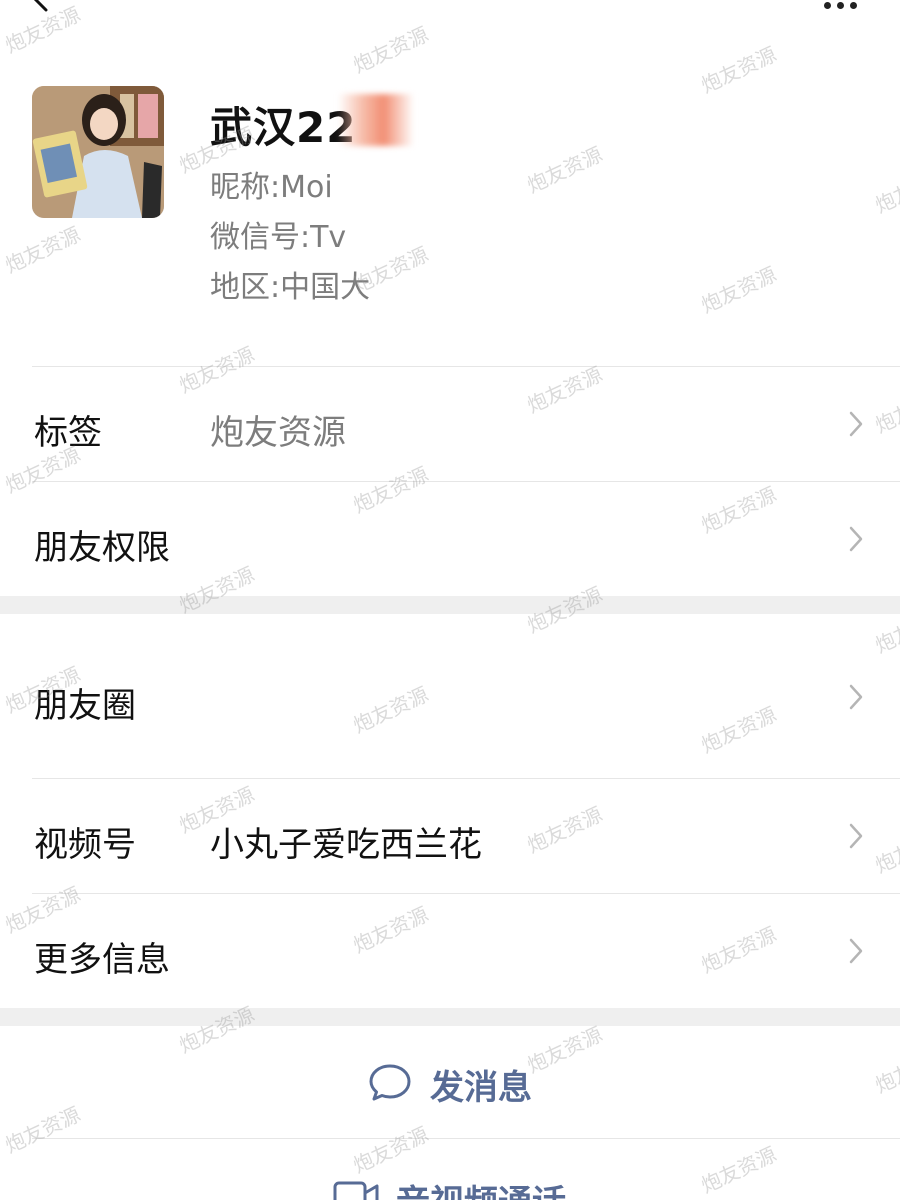  I want to click on row-tags: 标签 炮友资源, so click(450, 424).